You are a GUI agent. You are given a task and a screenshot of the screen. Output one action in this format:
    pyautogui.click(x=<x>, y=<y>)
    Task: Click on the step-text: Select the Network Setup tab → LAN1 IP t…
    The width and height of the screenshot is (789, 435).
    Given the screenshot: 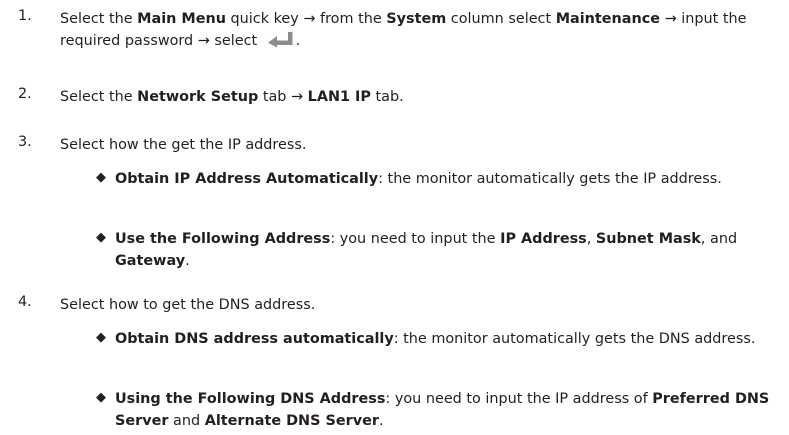 What is the action you would take?
    pyautogui.click(x=232, y=97)
    